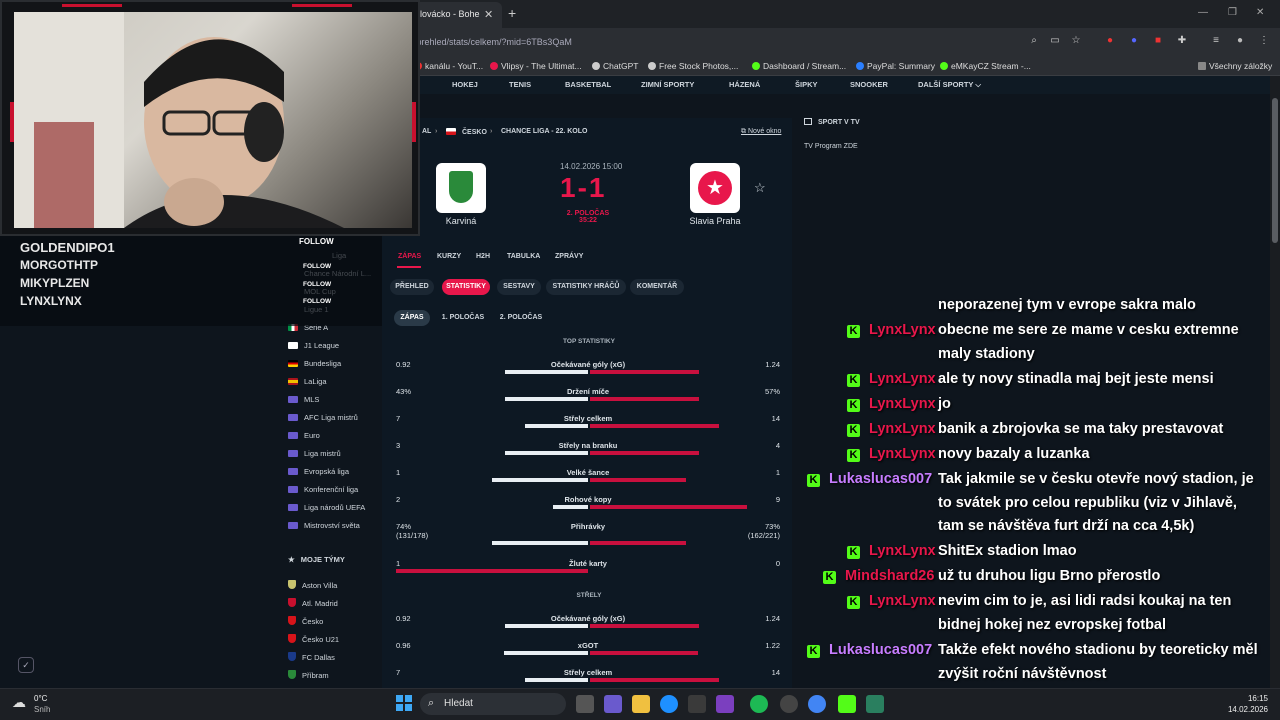  I want to click on sport-nav-item: ZIMNÍ SPORTY, so click(667, 84).